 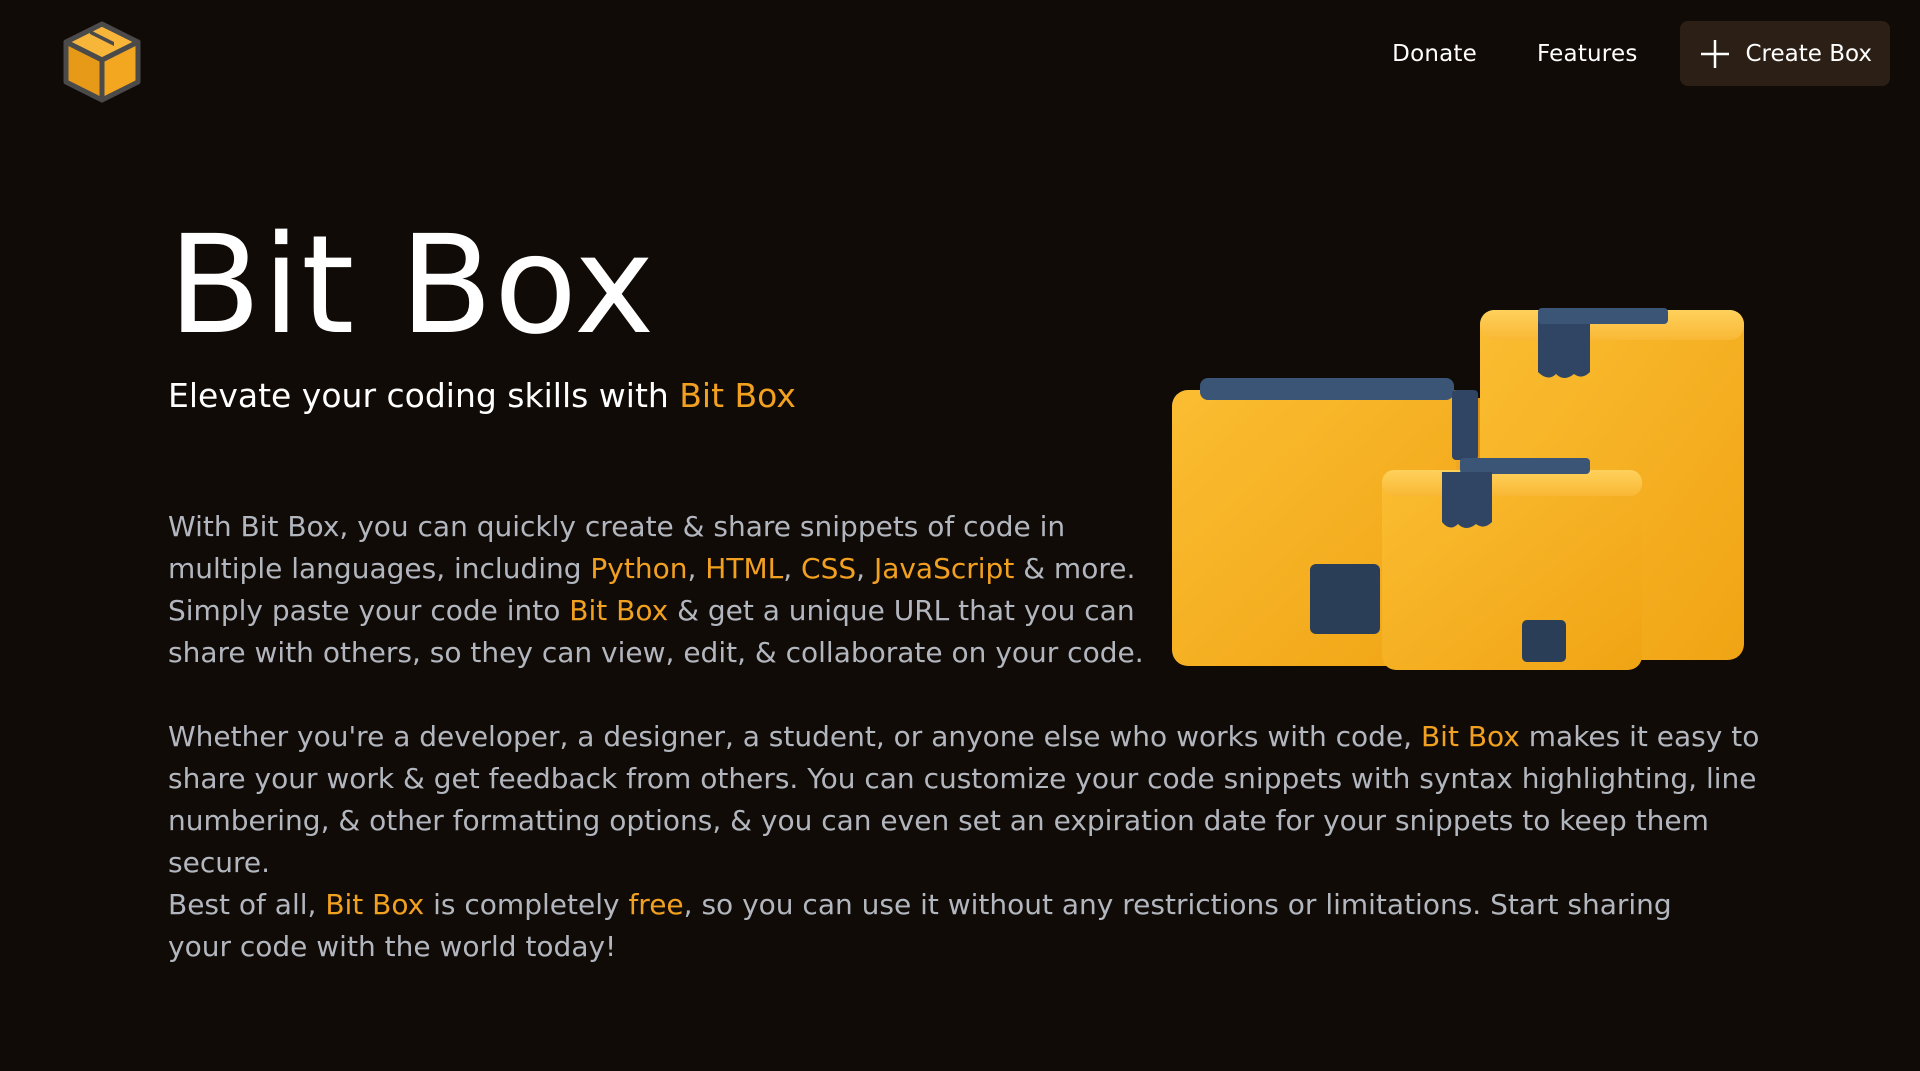 What do you see at coordinates (656, 904) in the screenshot?
I see `free-accent: free` at bounding box center [656, 904].